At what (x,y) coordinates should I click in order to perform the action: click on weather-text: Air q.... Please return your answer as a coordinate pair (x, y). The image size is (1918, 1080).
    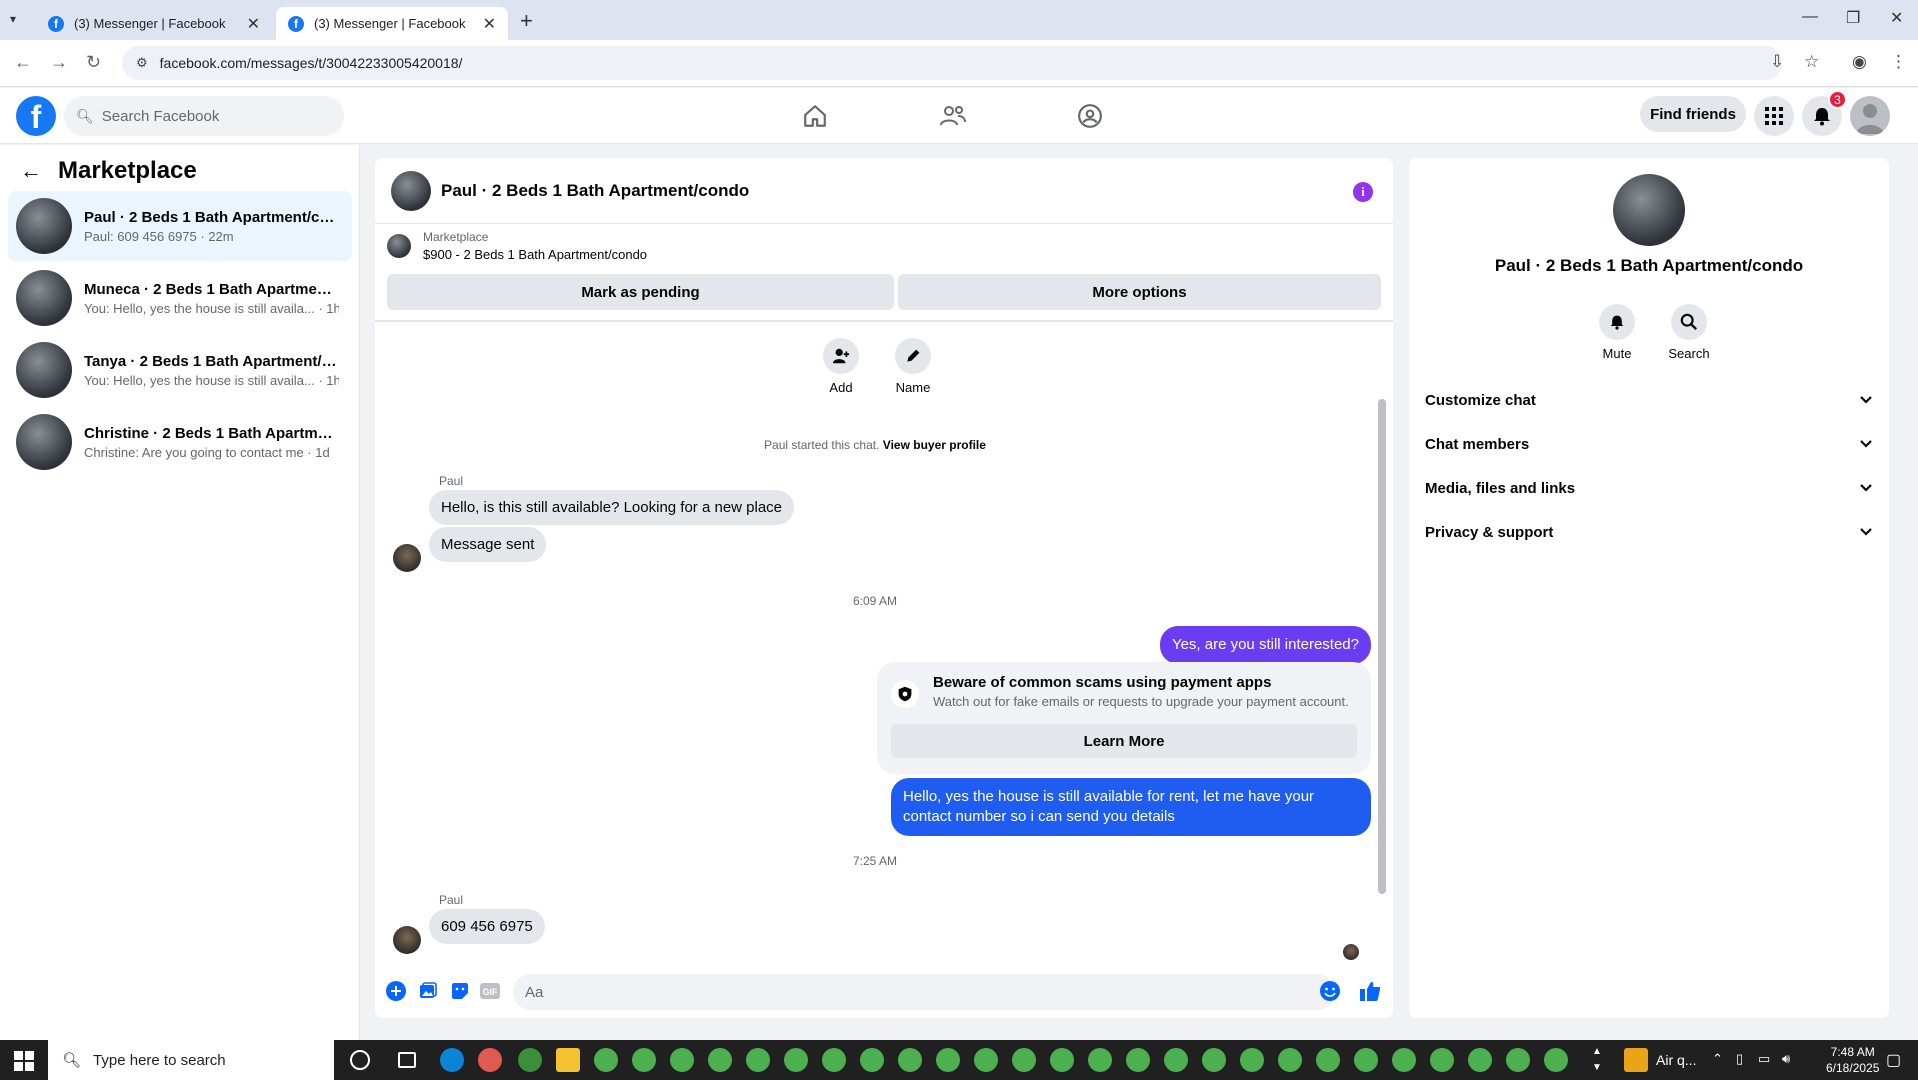
    Looking at the image, I should click on (1676, 1060).